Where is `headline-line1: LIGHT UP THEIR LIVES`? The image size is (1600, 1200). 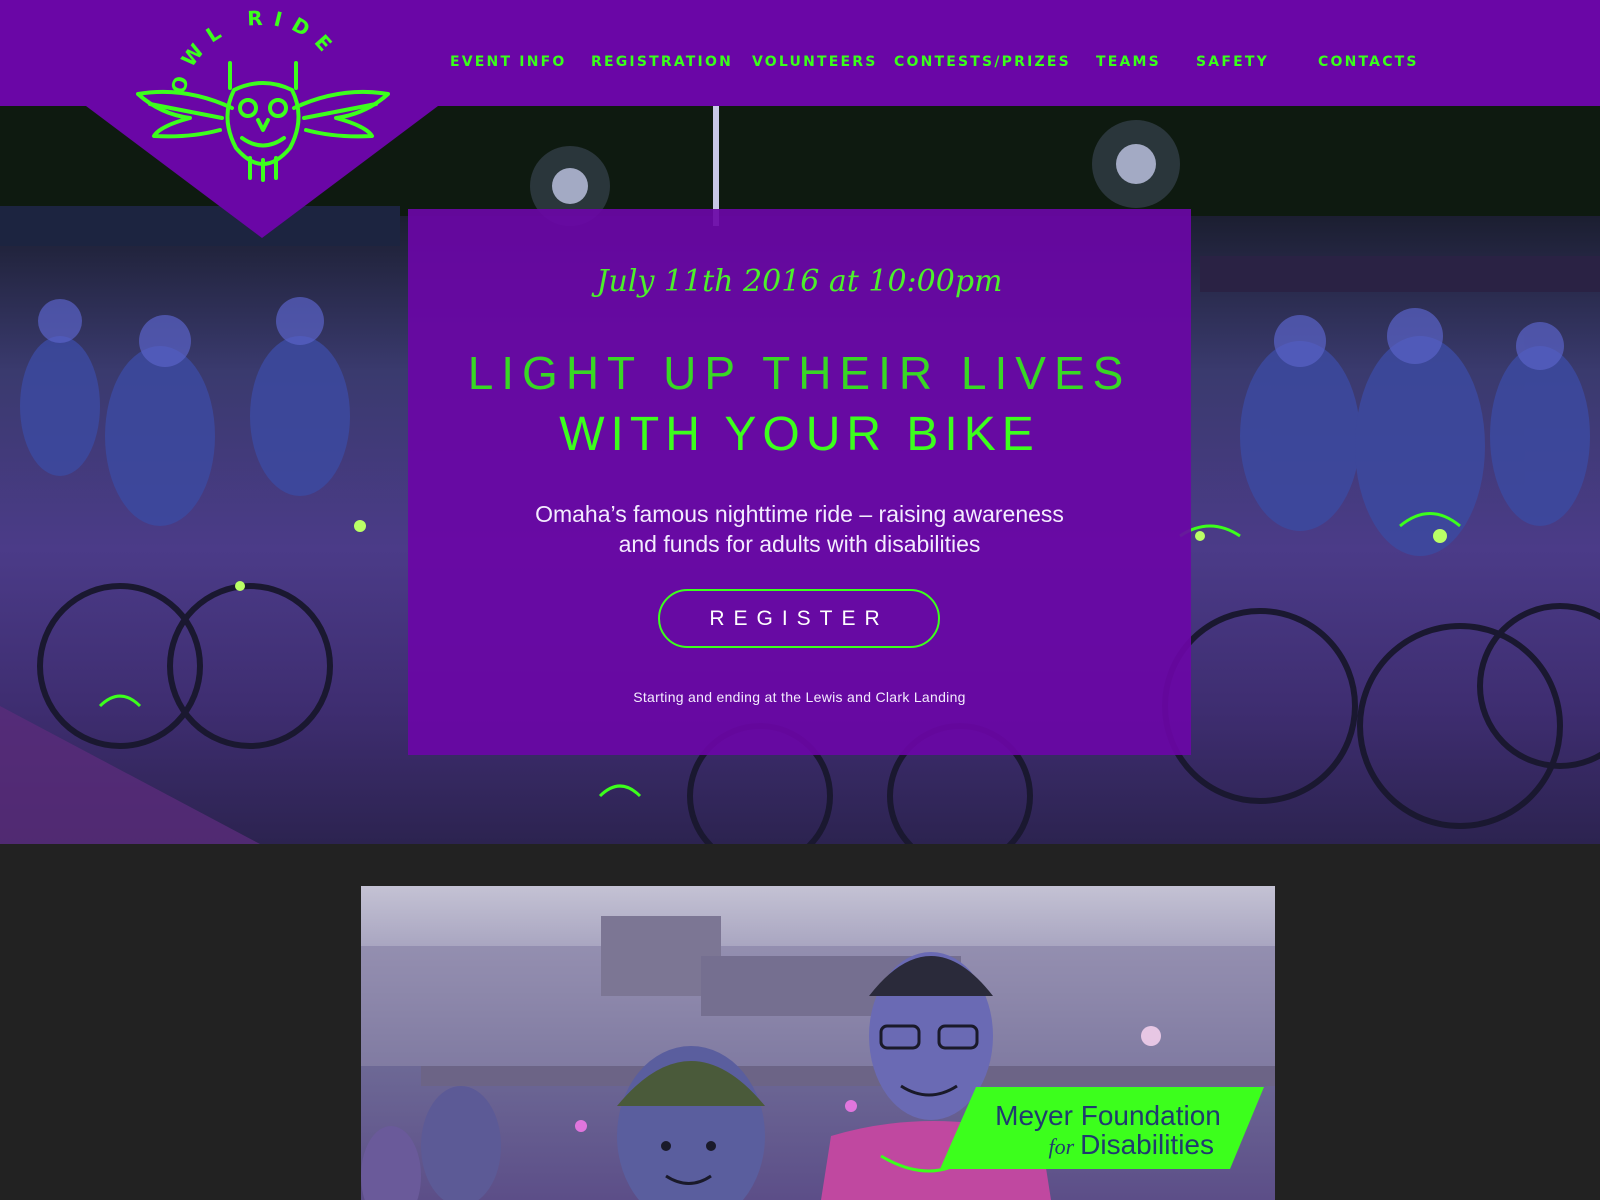 headline-line1: LIGHT UP THEIR LIVES is located at coordinates (799, 373).